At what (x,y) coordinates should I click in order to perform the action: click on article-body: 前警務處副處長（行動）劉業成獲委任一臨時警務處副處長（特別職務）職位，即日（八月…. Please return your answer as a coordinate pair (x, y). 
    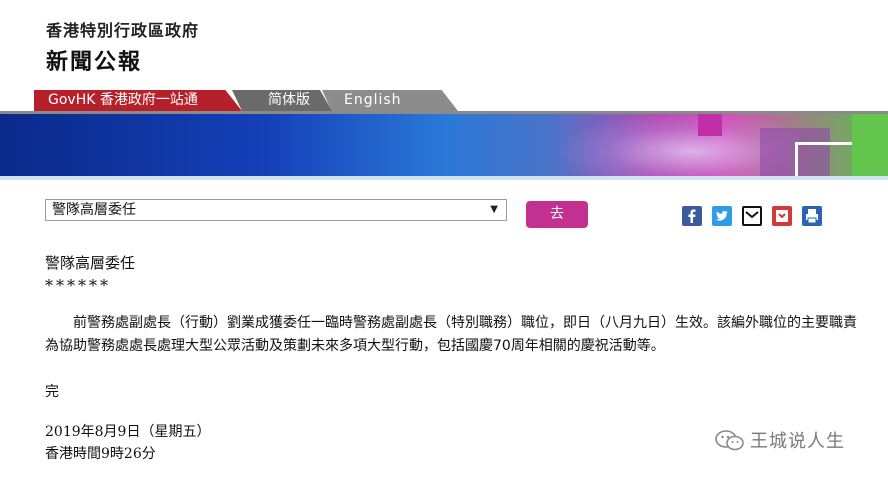
    Looking at the image, I should click on (451, 334).